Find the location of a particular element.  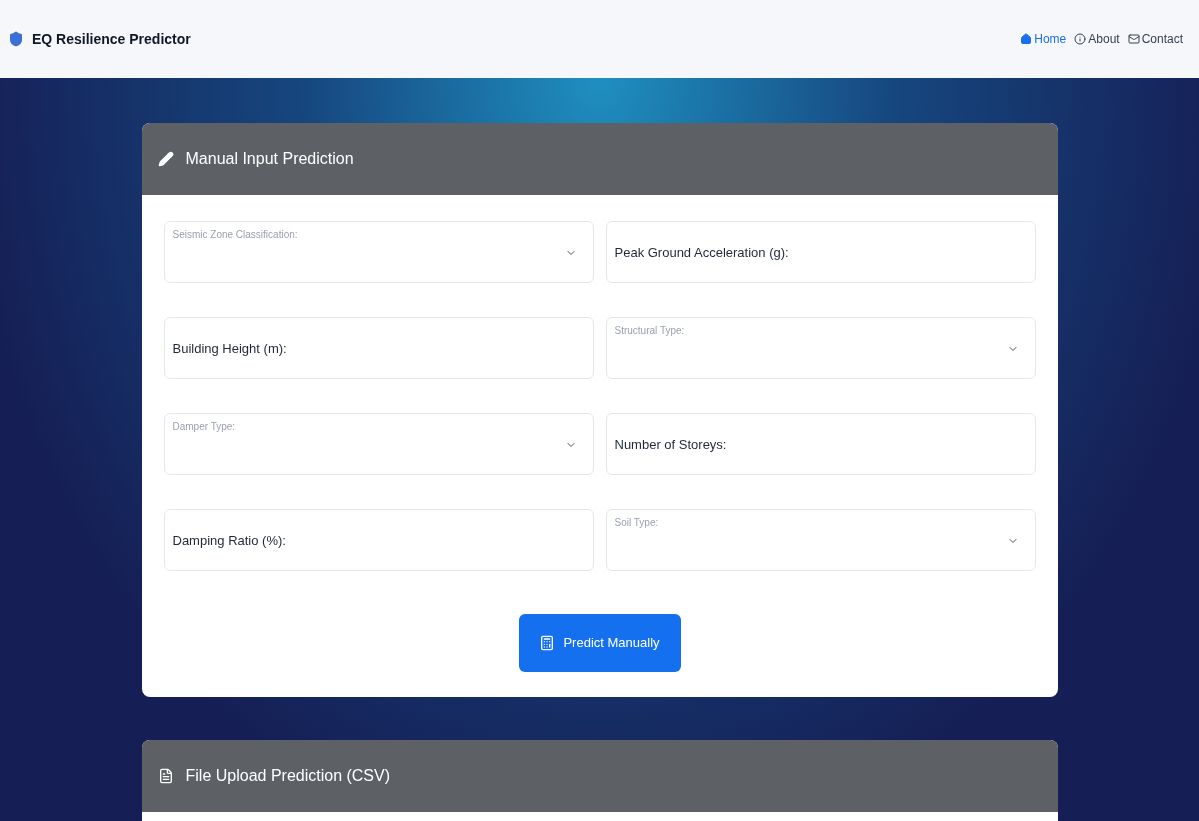

field-label: Soil Type: is located at coordinates (636, 524).